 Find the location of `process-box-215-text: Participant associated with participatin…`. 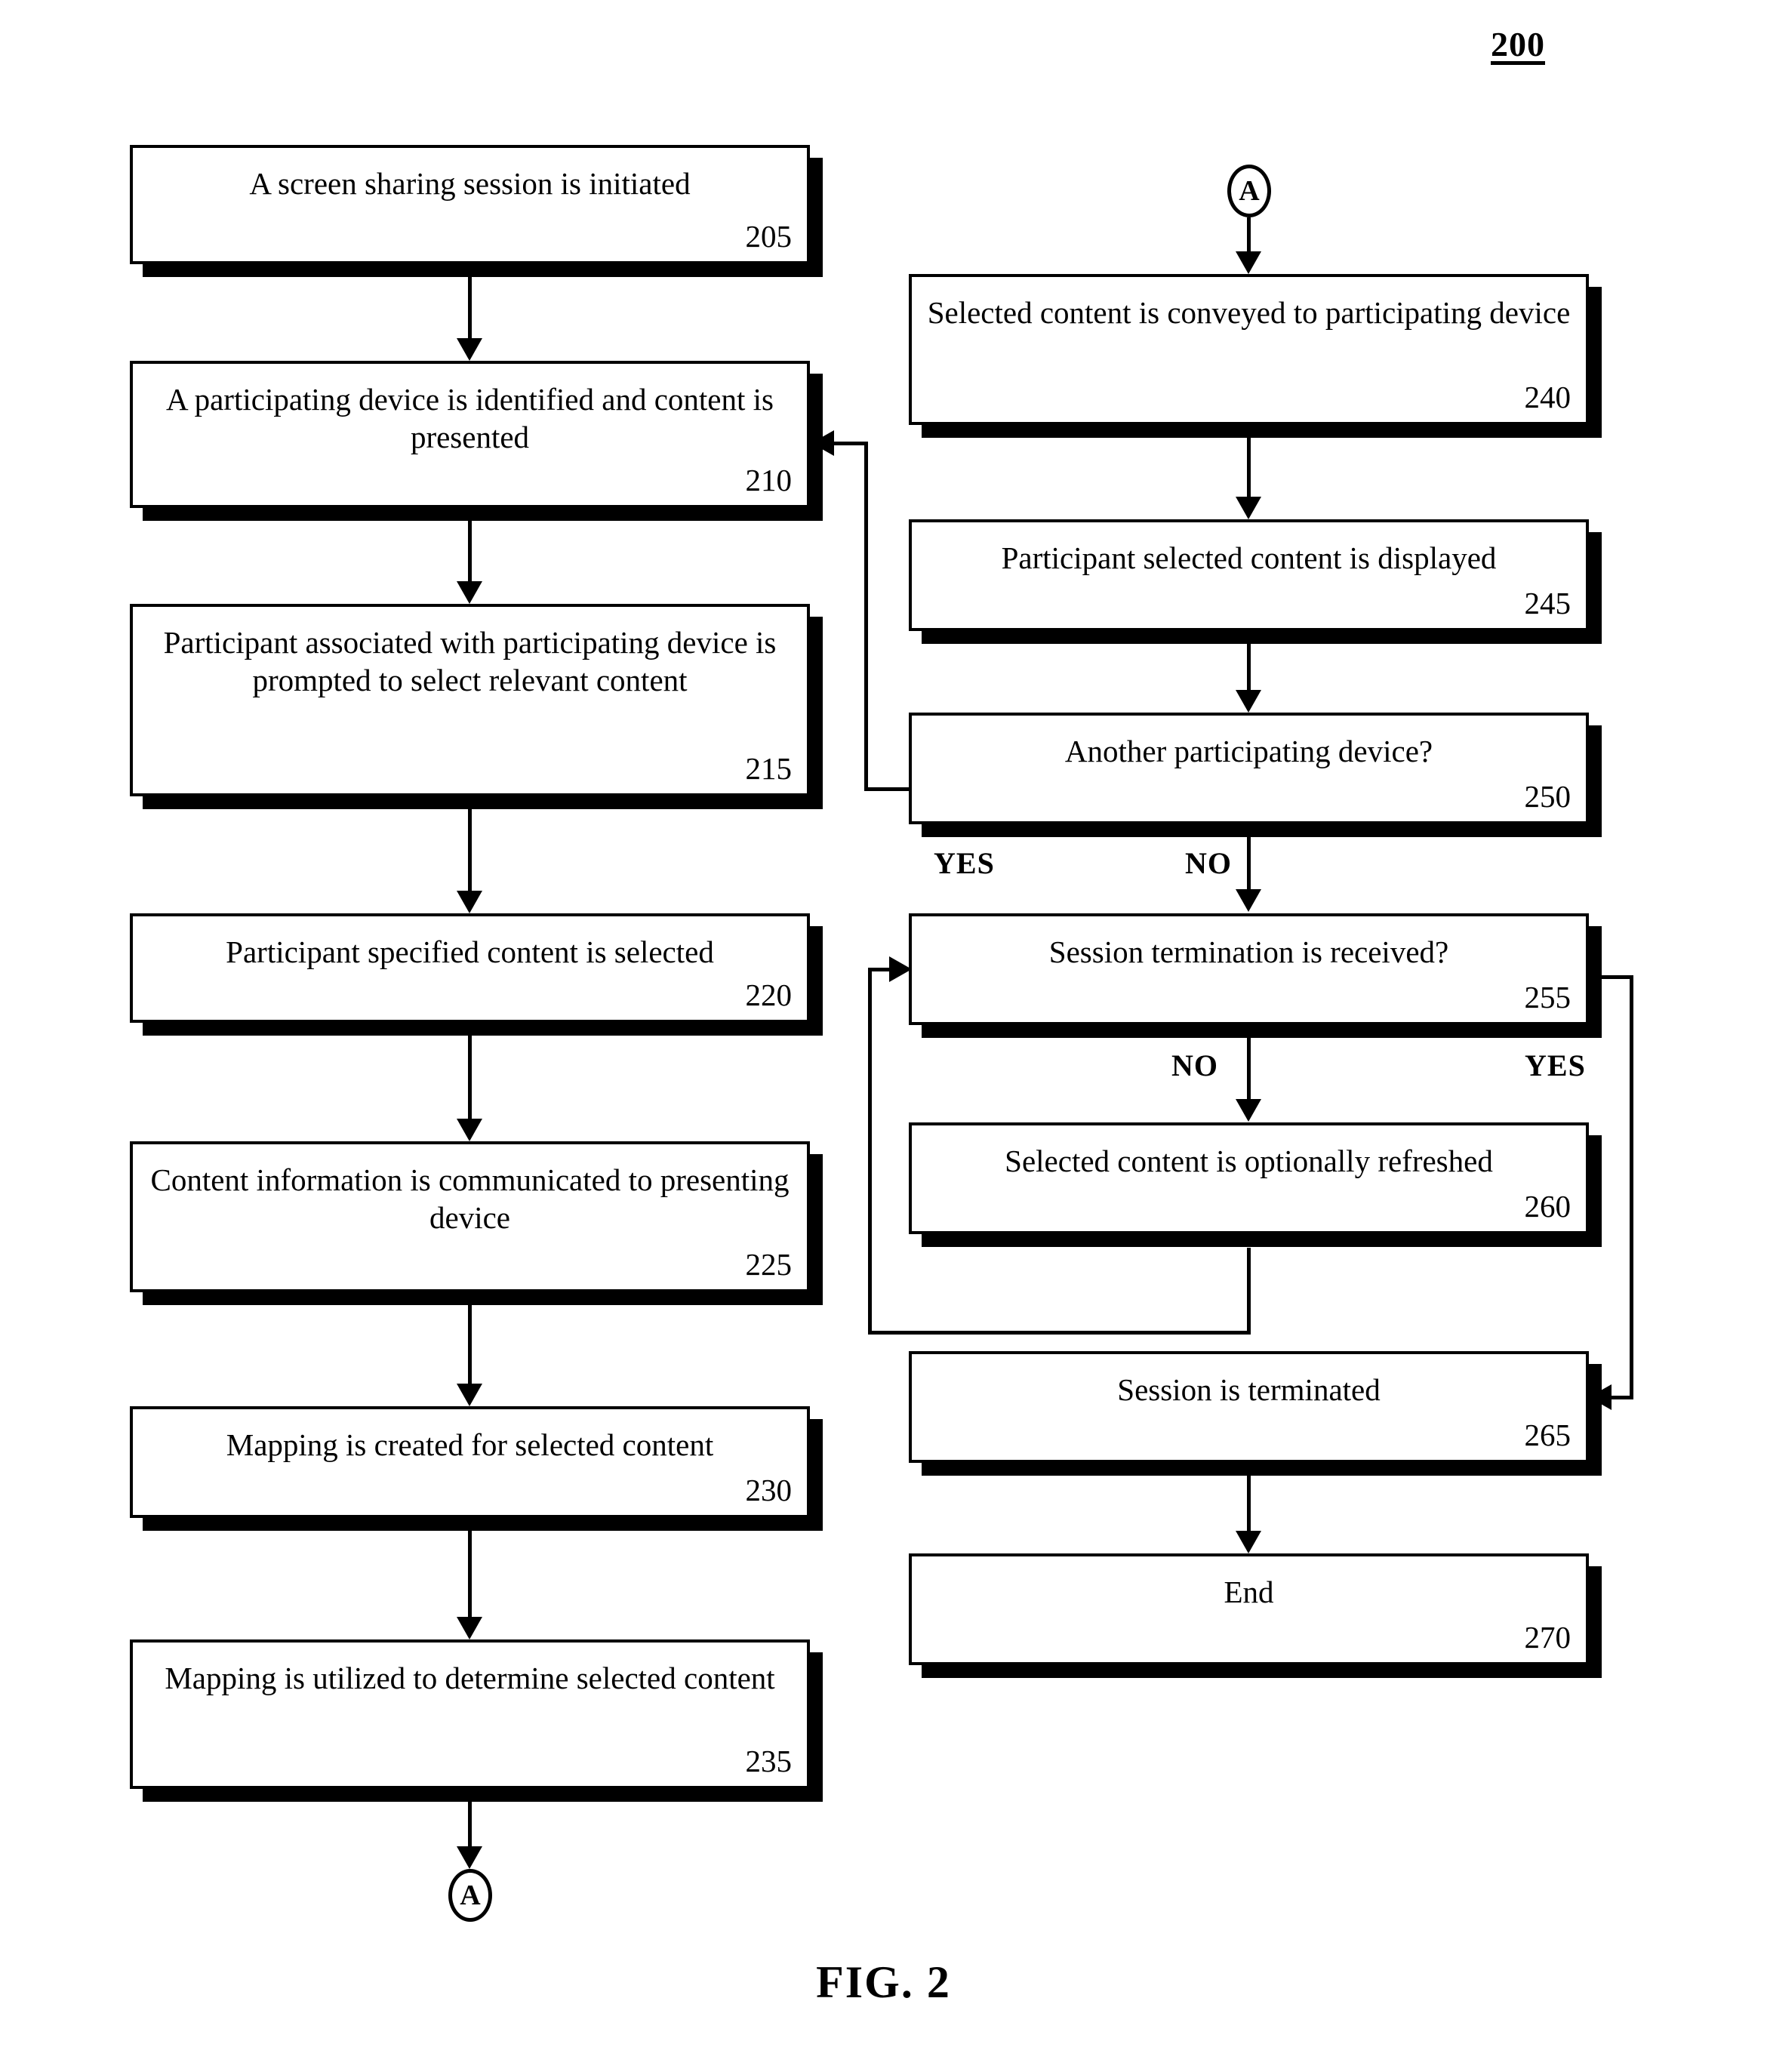

process-box-215-text: Participant associated with participatin… is located at coordinates (470, 661).